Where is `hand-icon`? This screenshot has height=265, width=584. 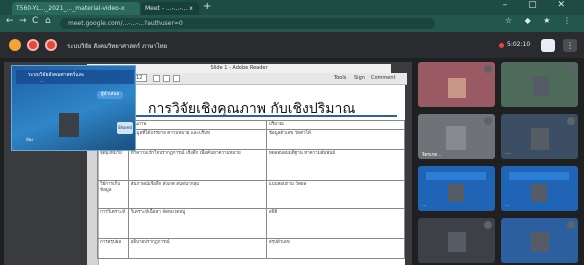
hand-icon is located at coordinates (15, 45).